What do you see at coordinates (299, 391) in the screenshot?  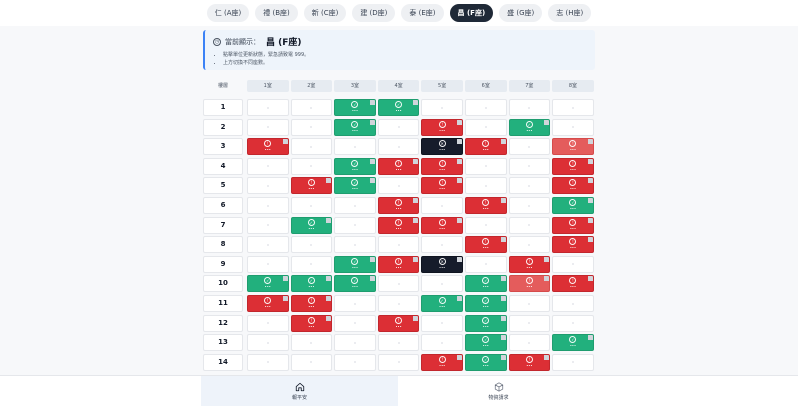 I see `nav-report-safe: 報平安` at bounding box center [299, 391].